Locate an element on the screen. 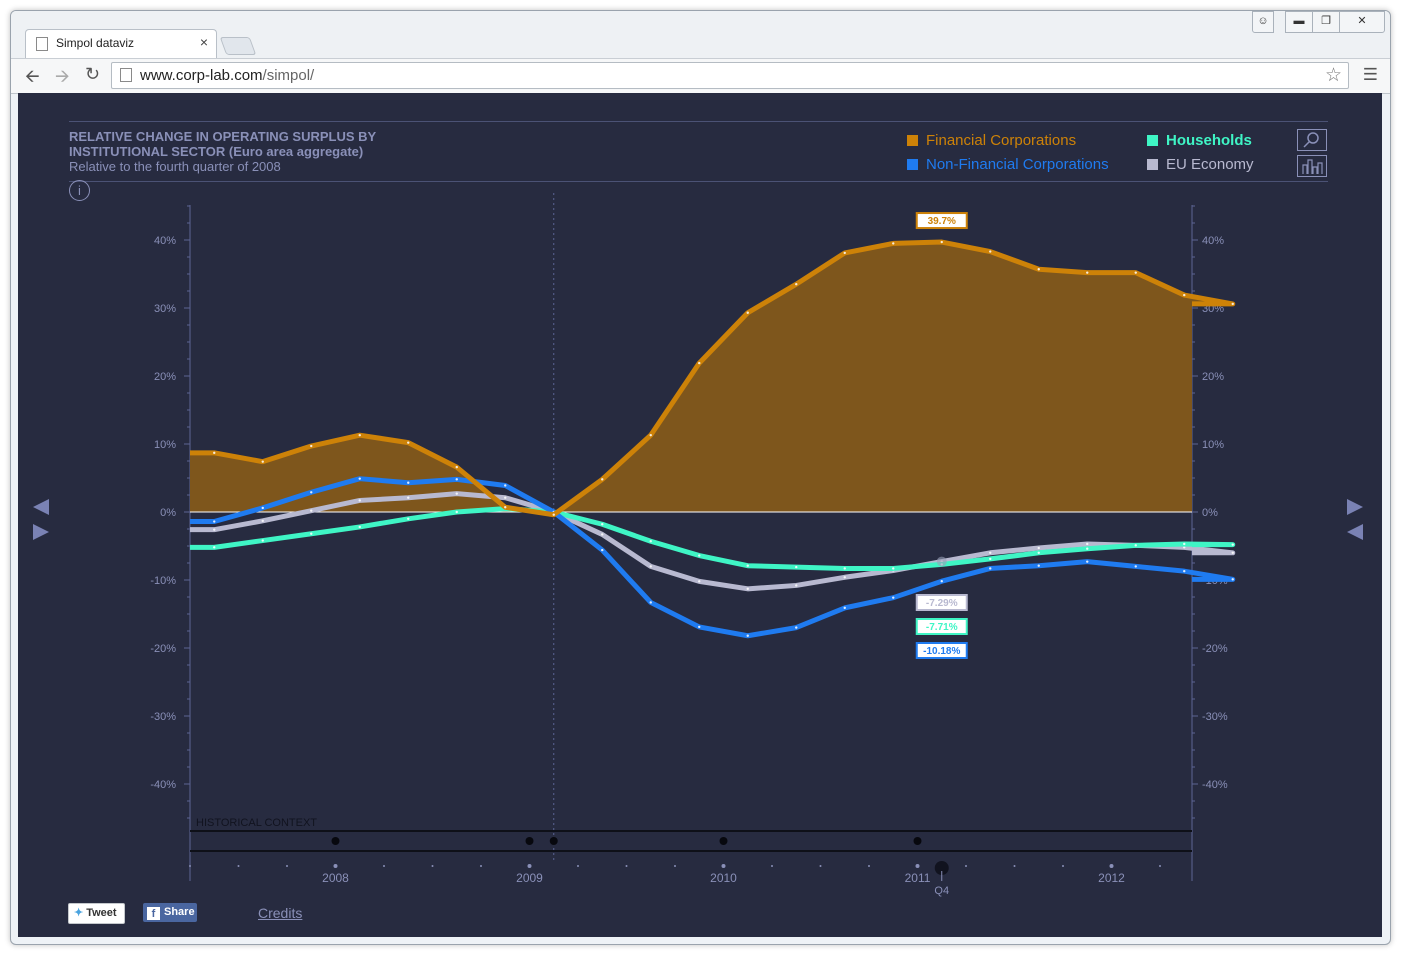  y-tick-label-left: 0% is located at coordinates (168, 513).